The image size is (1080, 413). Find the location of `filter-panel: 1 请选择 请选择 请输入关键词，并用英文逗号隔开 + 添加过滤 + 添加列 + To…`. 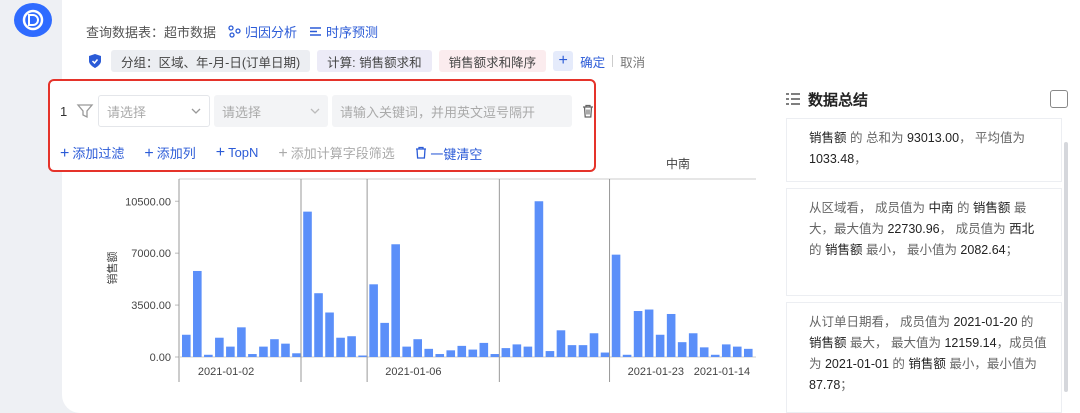

filter-panel: 1 请选择 请选择 请输入关键词，并用英文逗号隔开 + 添加过滤 + 添加列 + To… is located at coordinates (322, 125).